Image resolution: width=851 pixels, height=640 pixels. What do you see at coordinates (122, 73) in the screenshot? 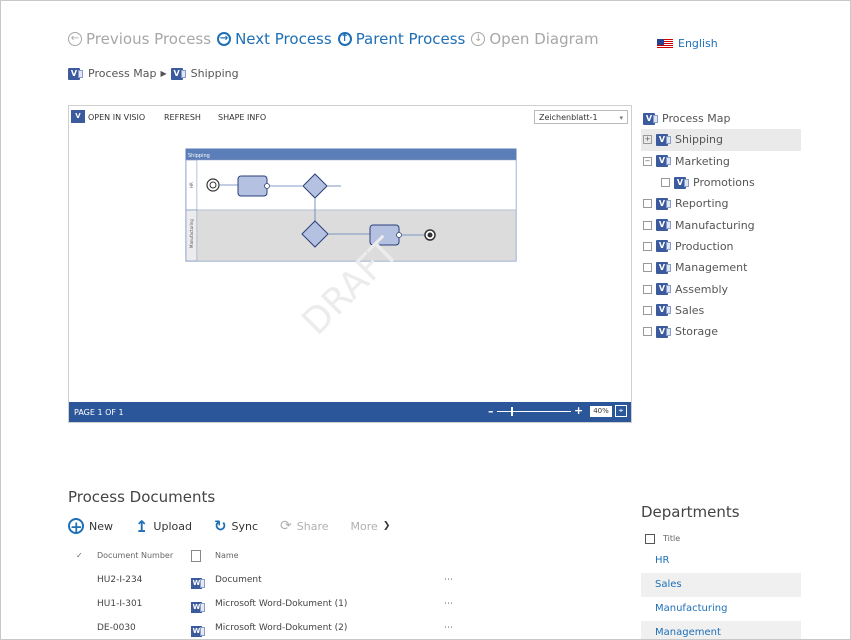
I see `breadcrumb-process-map: Process Map` at bounding box center [122, 73].